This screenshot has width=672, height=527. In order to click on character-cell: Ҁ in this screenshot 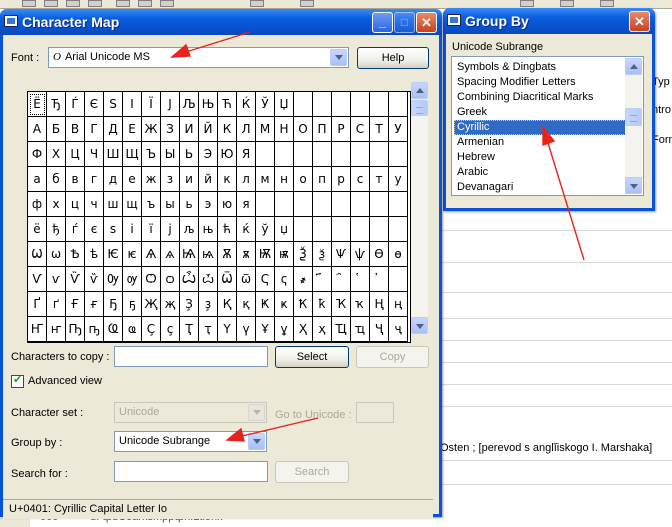, I will do `click(265, 279)`.